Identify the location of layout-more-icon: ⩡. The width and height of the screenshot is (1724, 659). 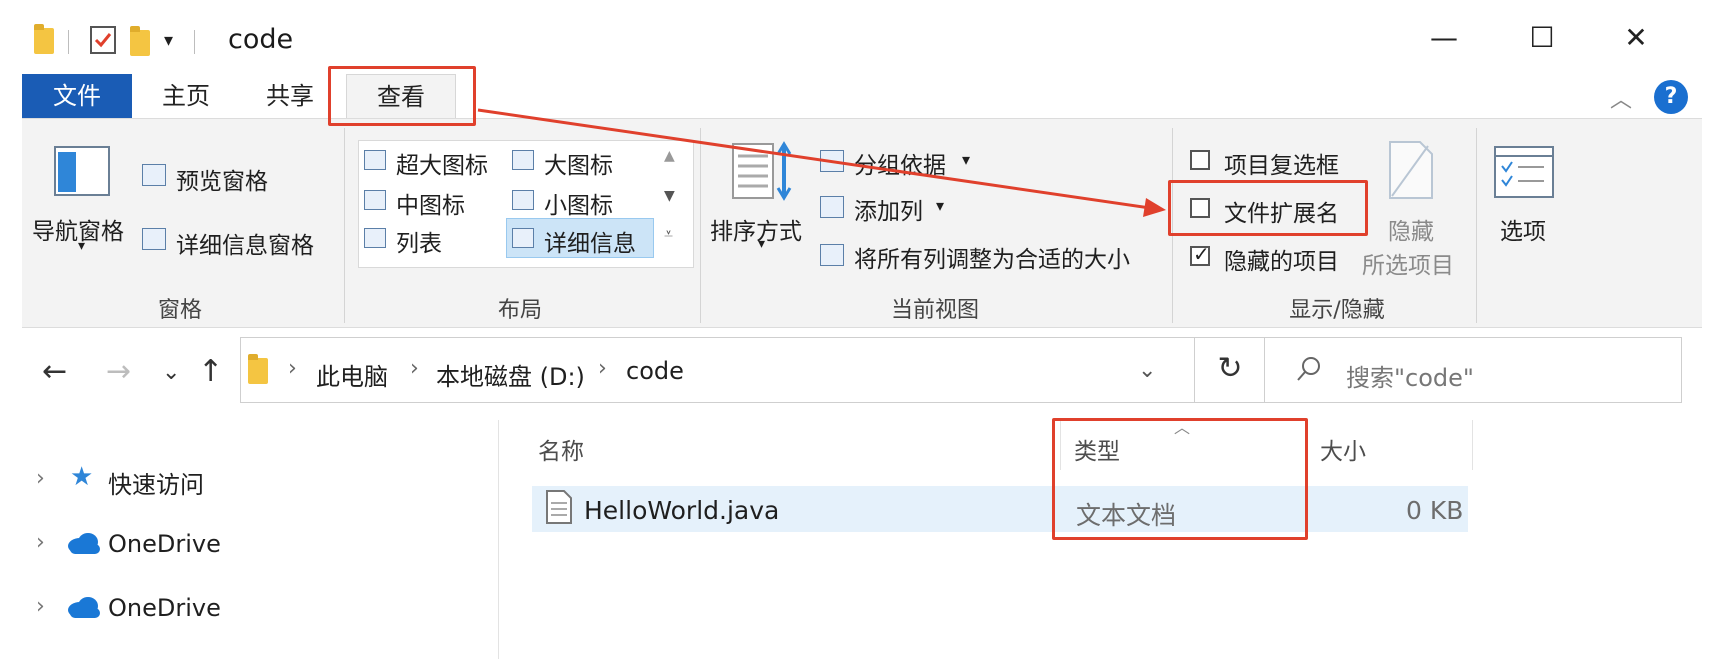
(668, 234).